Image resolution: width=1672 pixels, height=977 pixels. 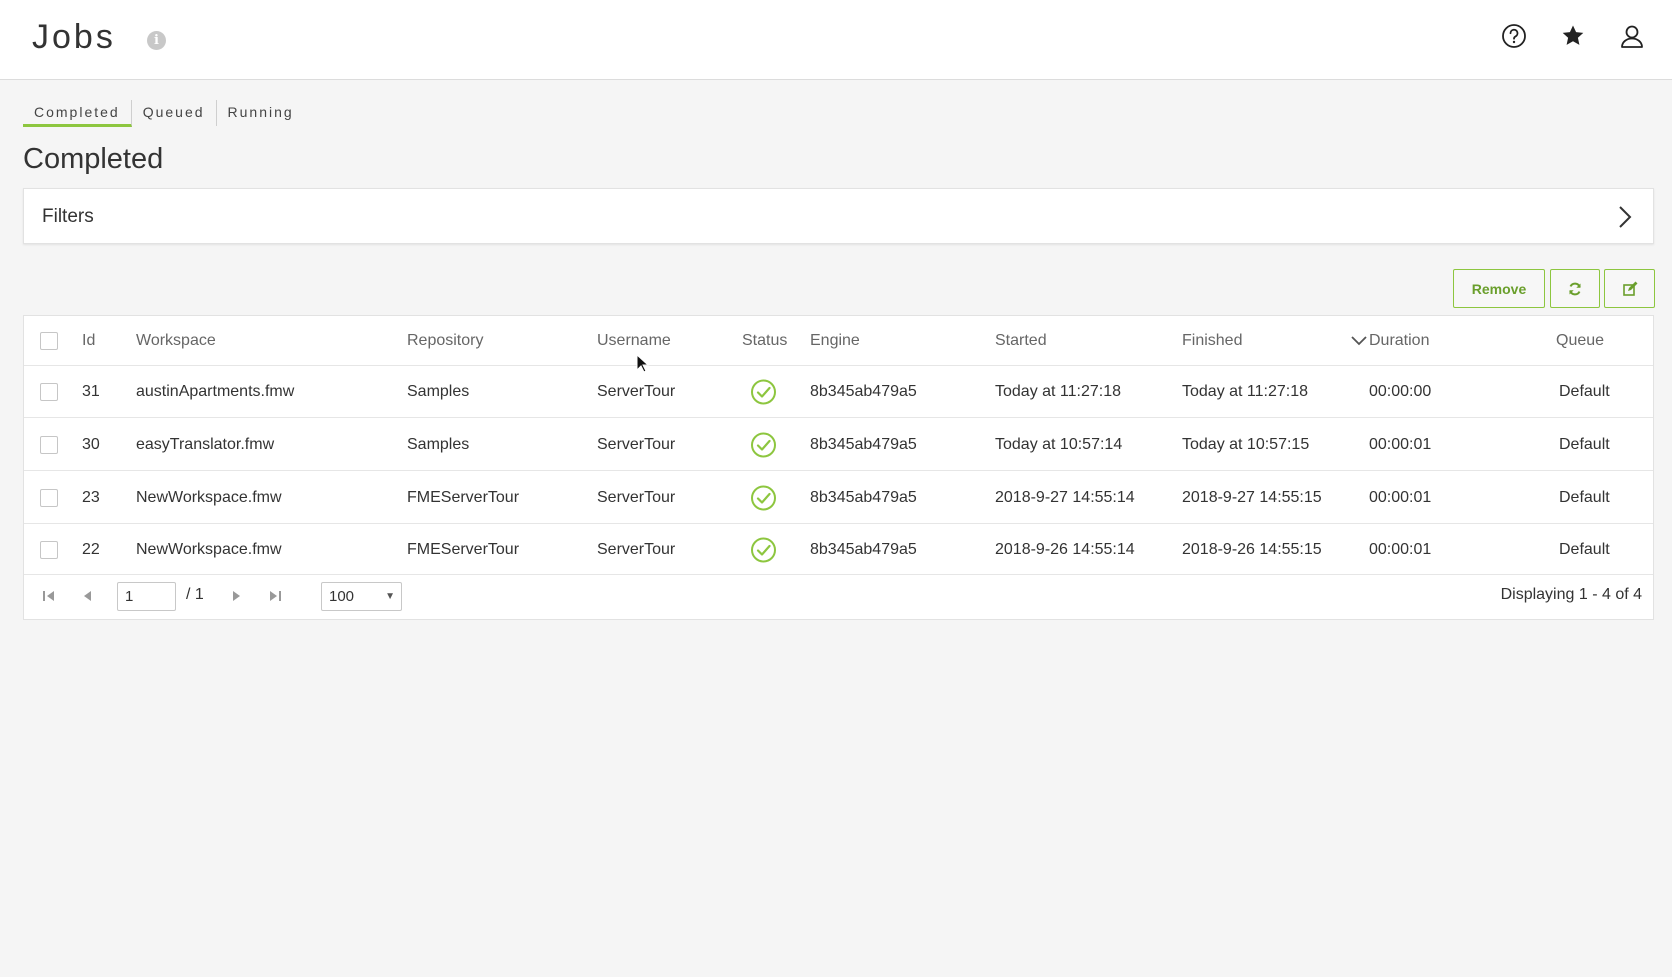 I want to click on last-page-button, so click(x=275, y=596).